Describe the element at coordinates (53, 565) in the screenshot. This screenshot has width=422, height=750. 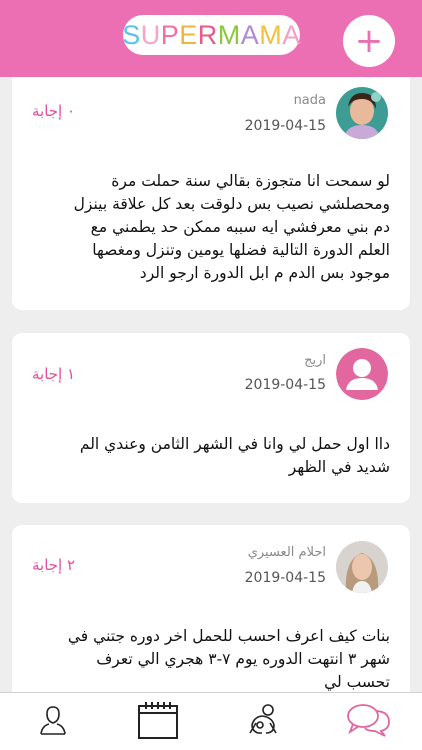
I see `answers-count: ٢ إجابة` at that location.